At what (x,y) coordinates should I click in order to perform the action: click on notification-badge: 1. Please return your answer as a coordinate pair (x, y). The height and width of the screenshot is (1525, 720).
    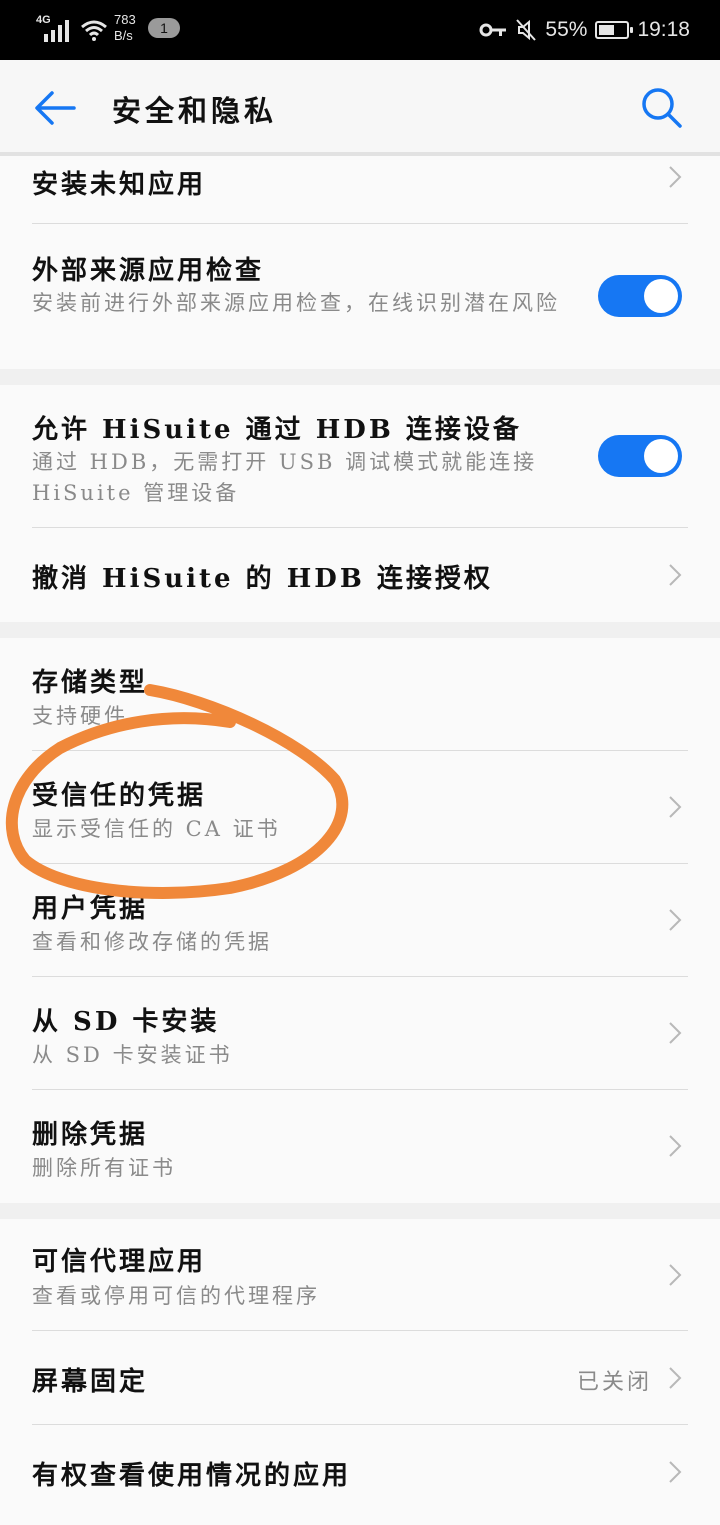
    Looking at the image, I should click on (164, 28).